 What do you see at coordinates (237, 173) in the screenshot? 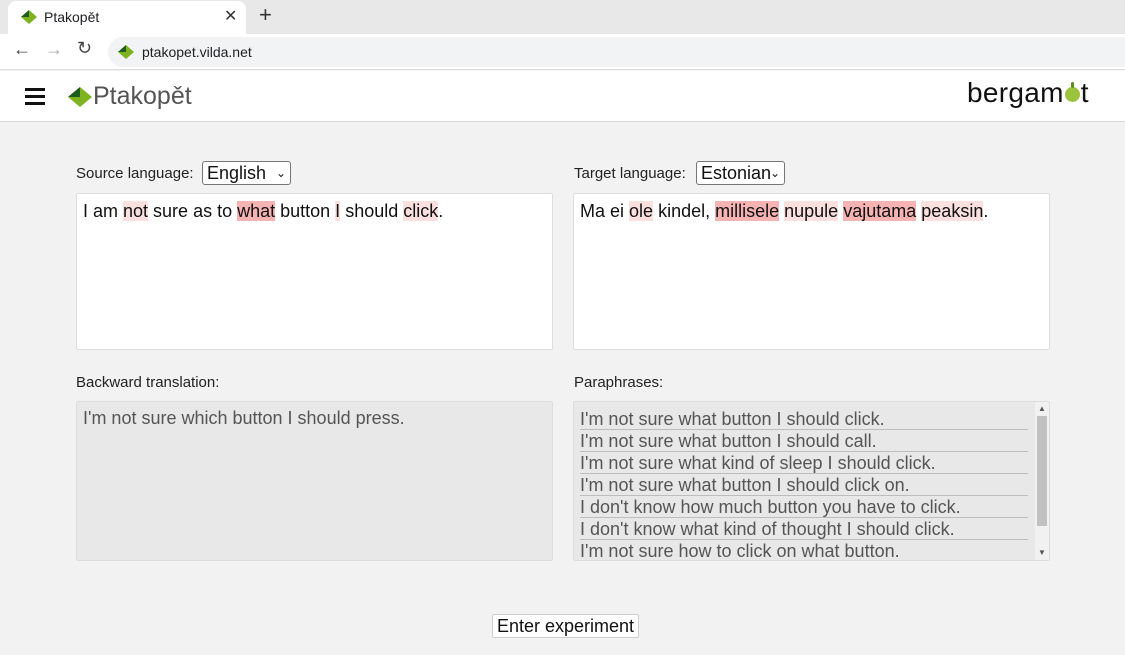
I see `source-language-value: English` at bounding box center [237, 173].